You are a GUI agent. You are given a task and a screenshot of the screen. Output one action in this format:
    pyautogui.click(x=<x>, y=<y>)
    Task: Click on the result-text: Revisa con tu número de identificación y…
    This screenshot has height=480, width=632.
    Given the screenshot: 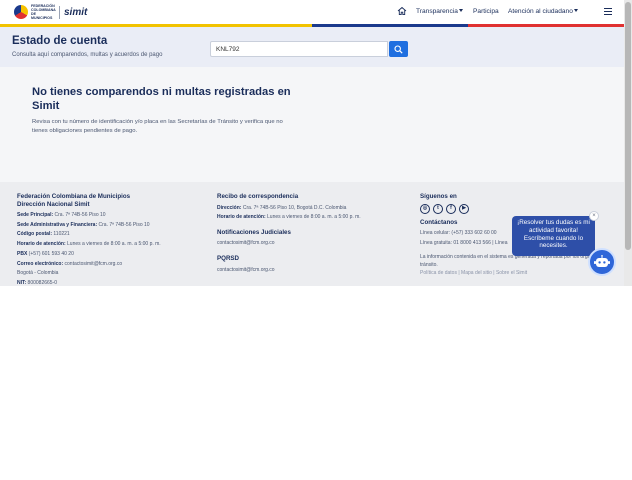 What is the action you would take?
    pyautogui.click(x=157, y=126)
    